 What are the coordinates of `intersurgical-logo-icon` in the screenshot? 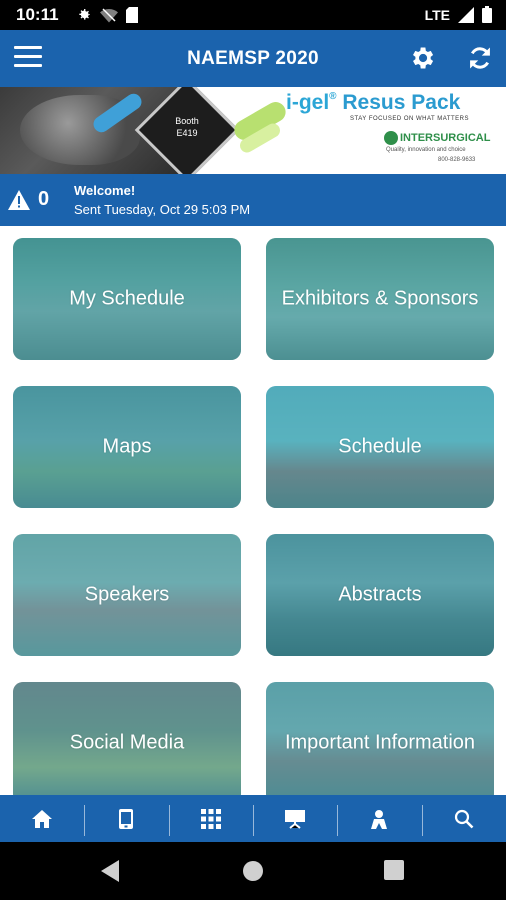 It's located at (391, 138).